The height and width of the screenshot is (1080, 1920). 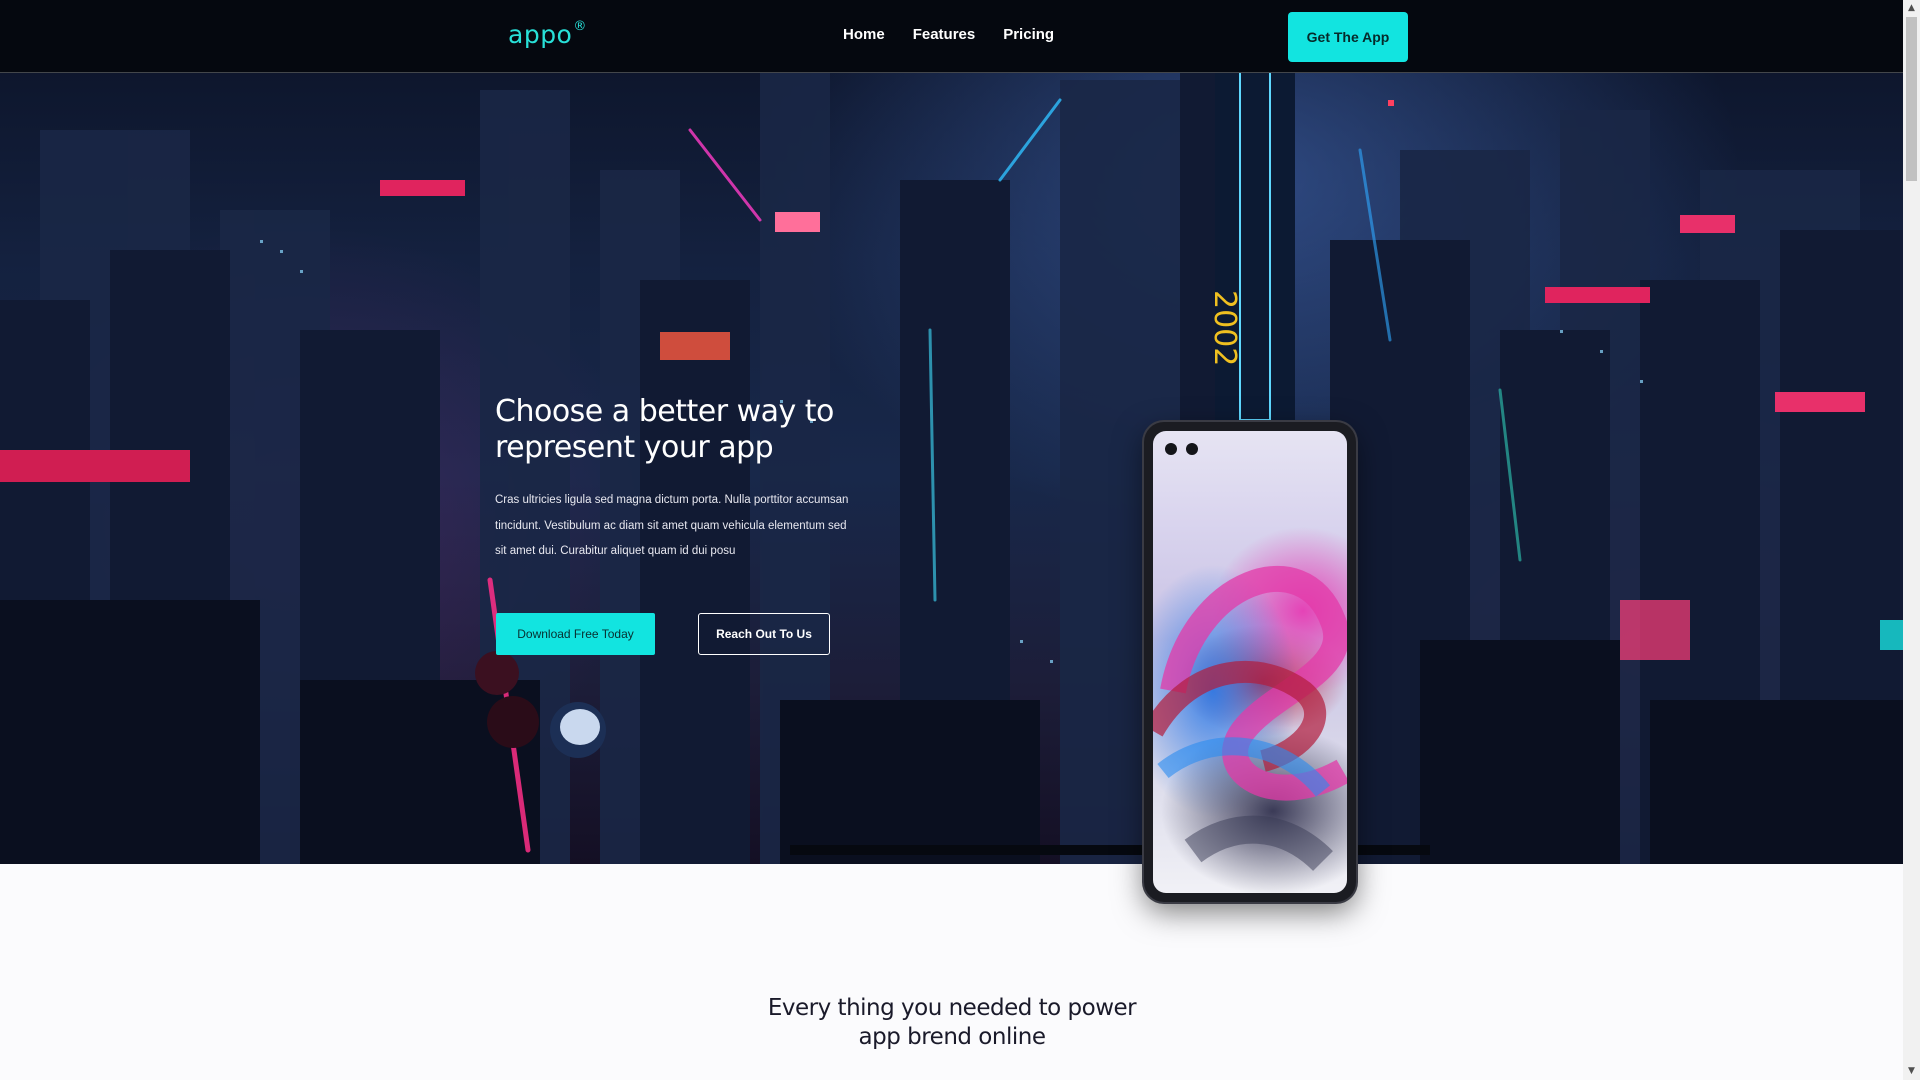 What do you see at coordinates (1348, 37) in the screenshot?
I see `get-the-app-button: Get The App` at bounding box center [1348, 37].